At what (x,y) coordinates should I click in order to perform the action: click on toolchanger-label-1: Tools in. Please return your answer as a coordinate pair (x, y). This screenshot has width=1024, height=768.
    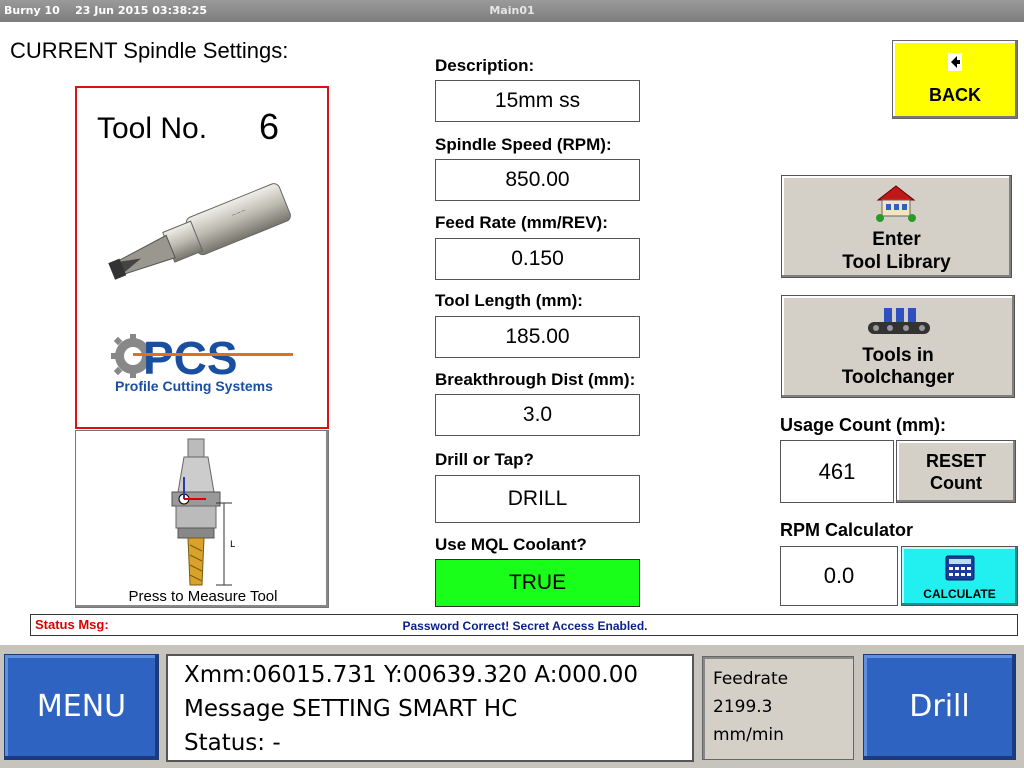
    Looking at the image, I should click on (898, 355).